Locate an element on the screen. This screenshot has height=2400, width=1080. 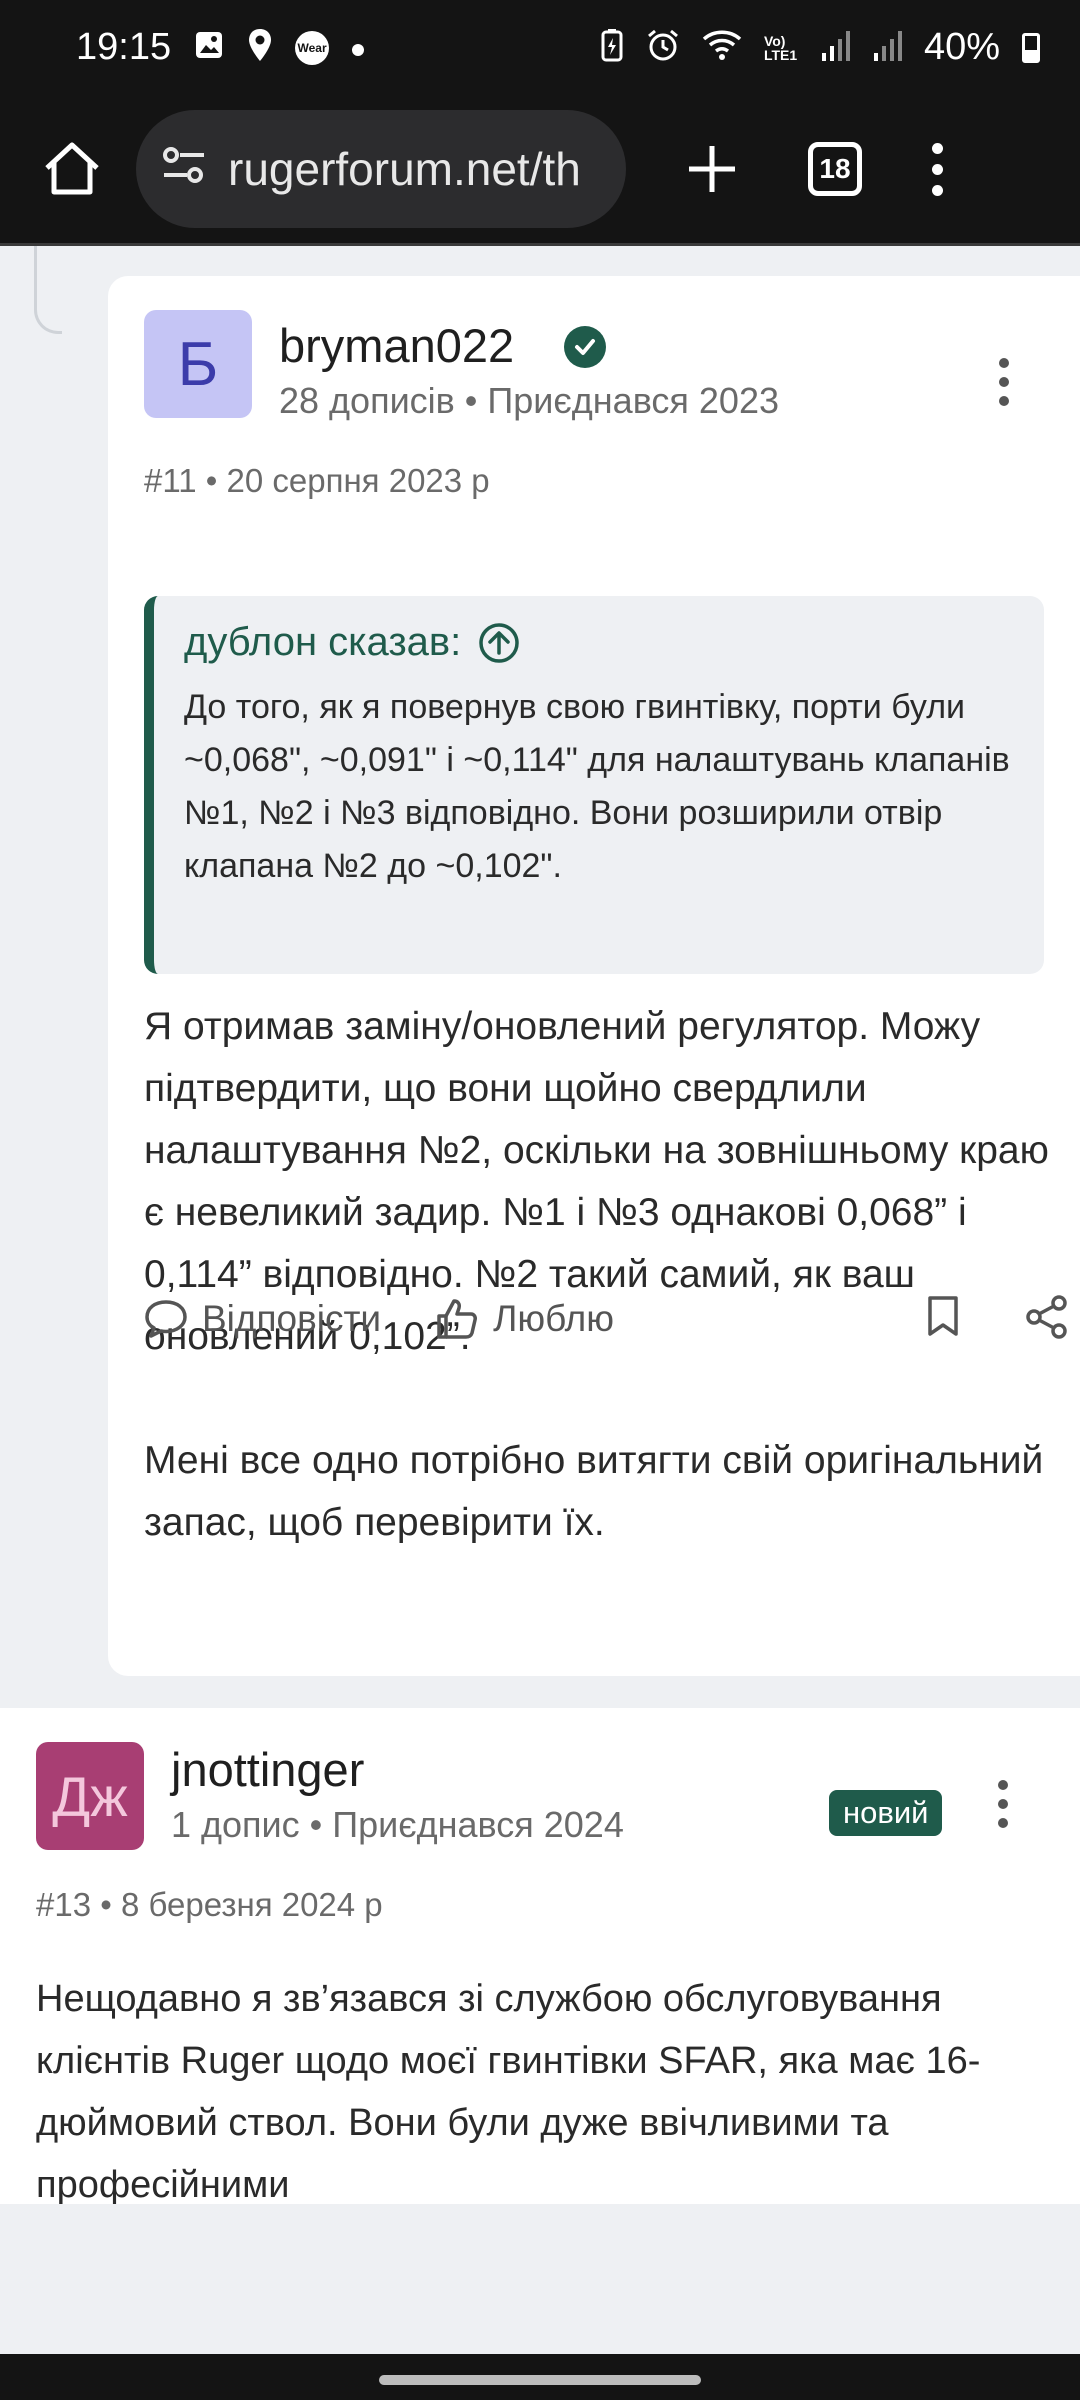
signal-2-icon is located at coordinates (887, 48).